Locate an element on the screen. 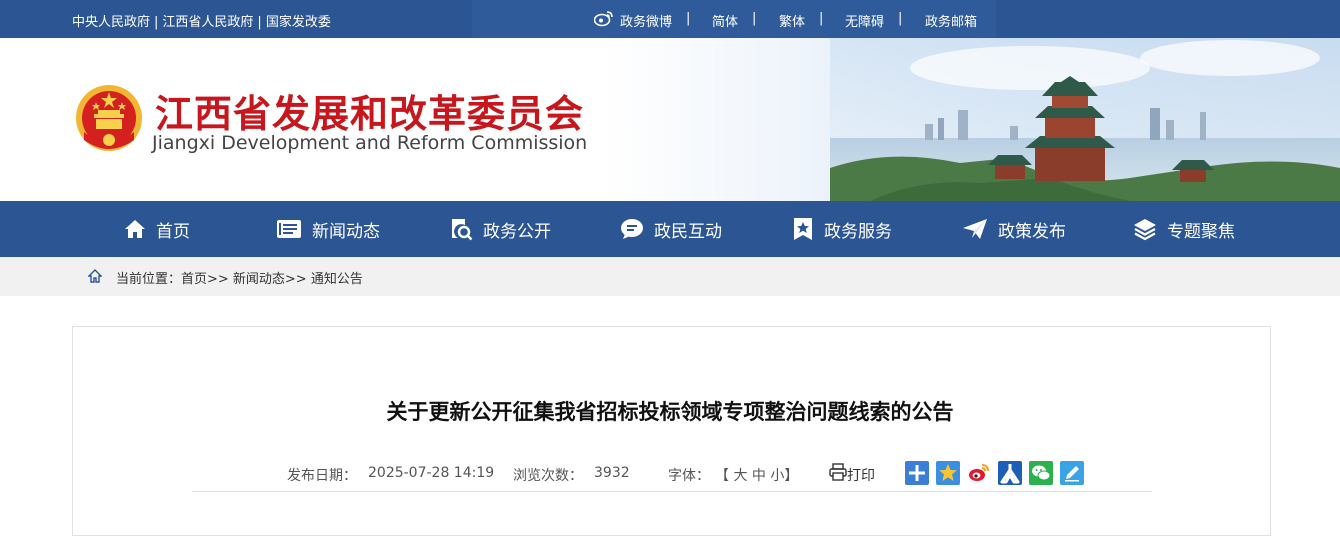 This screenshot has height=536, width=1340. views-value: 3932 is located at coordinates (612, 473).